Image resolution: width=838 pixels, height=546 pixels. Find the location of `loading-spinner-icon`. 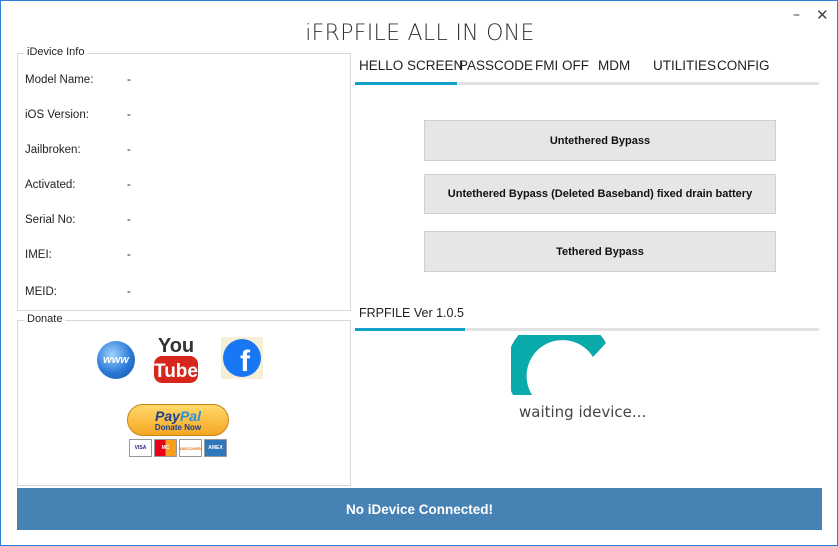

loading-spinner-icon is located at coordinates (558, 365).